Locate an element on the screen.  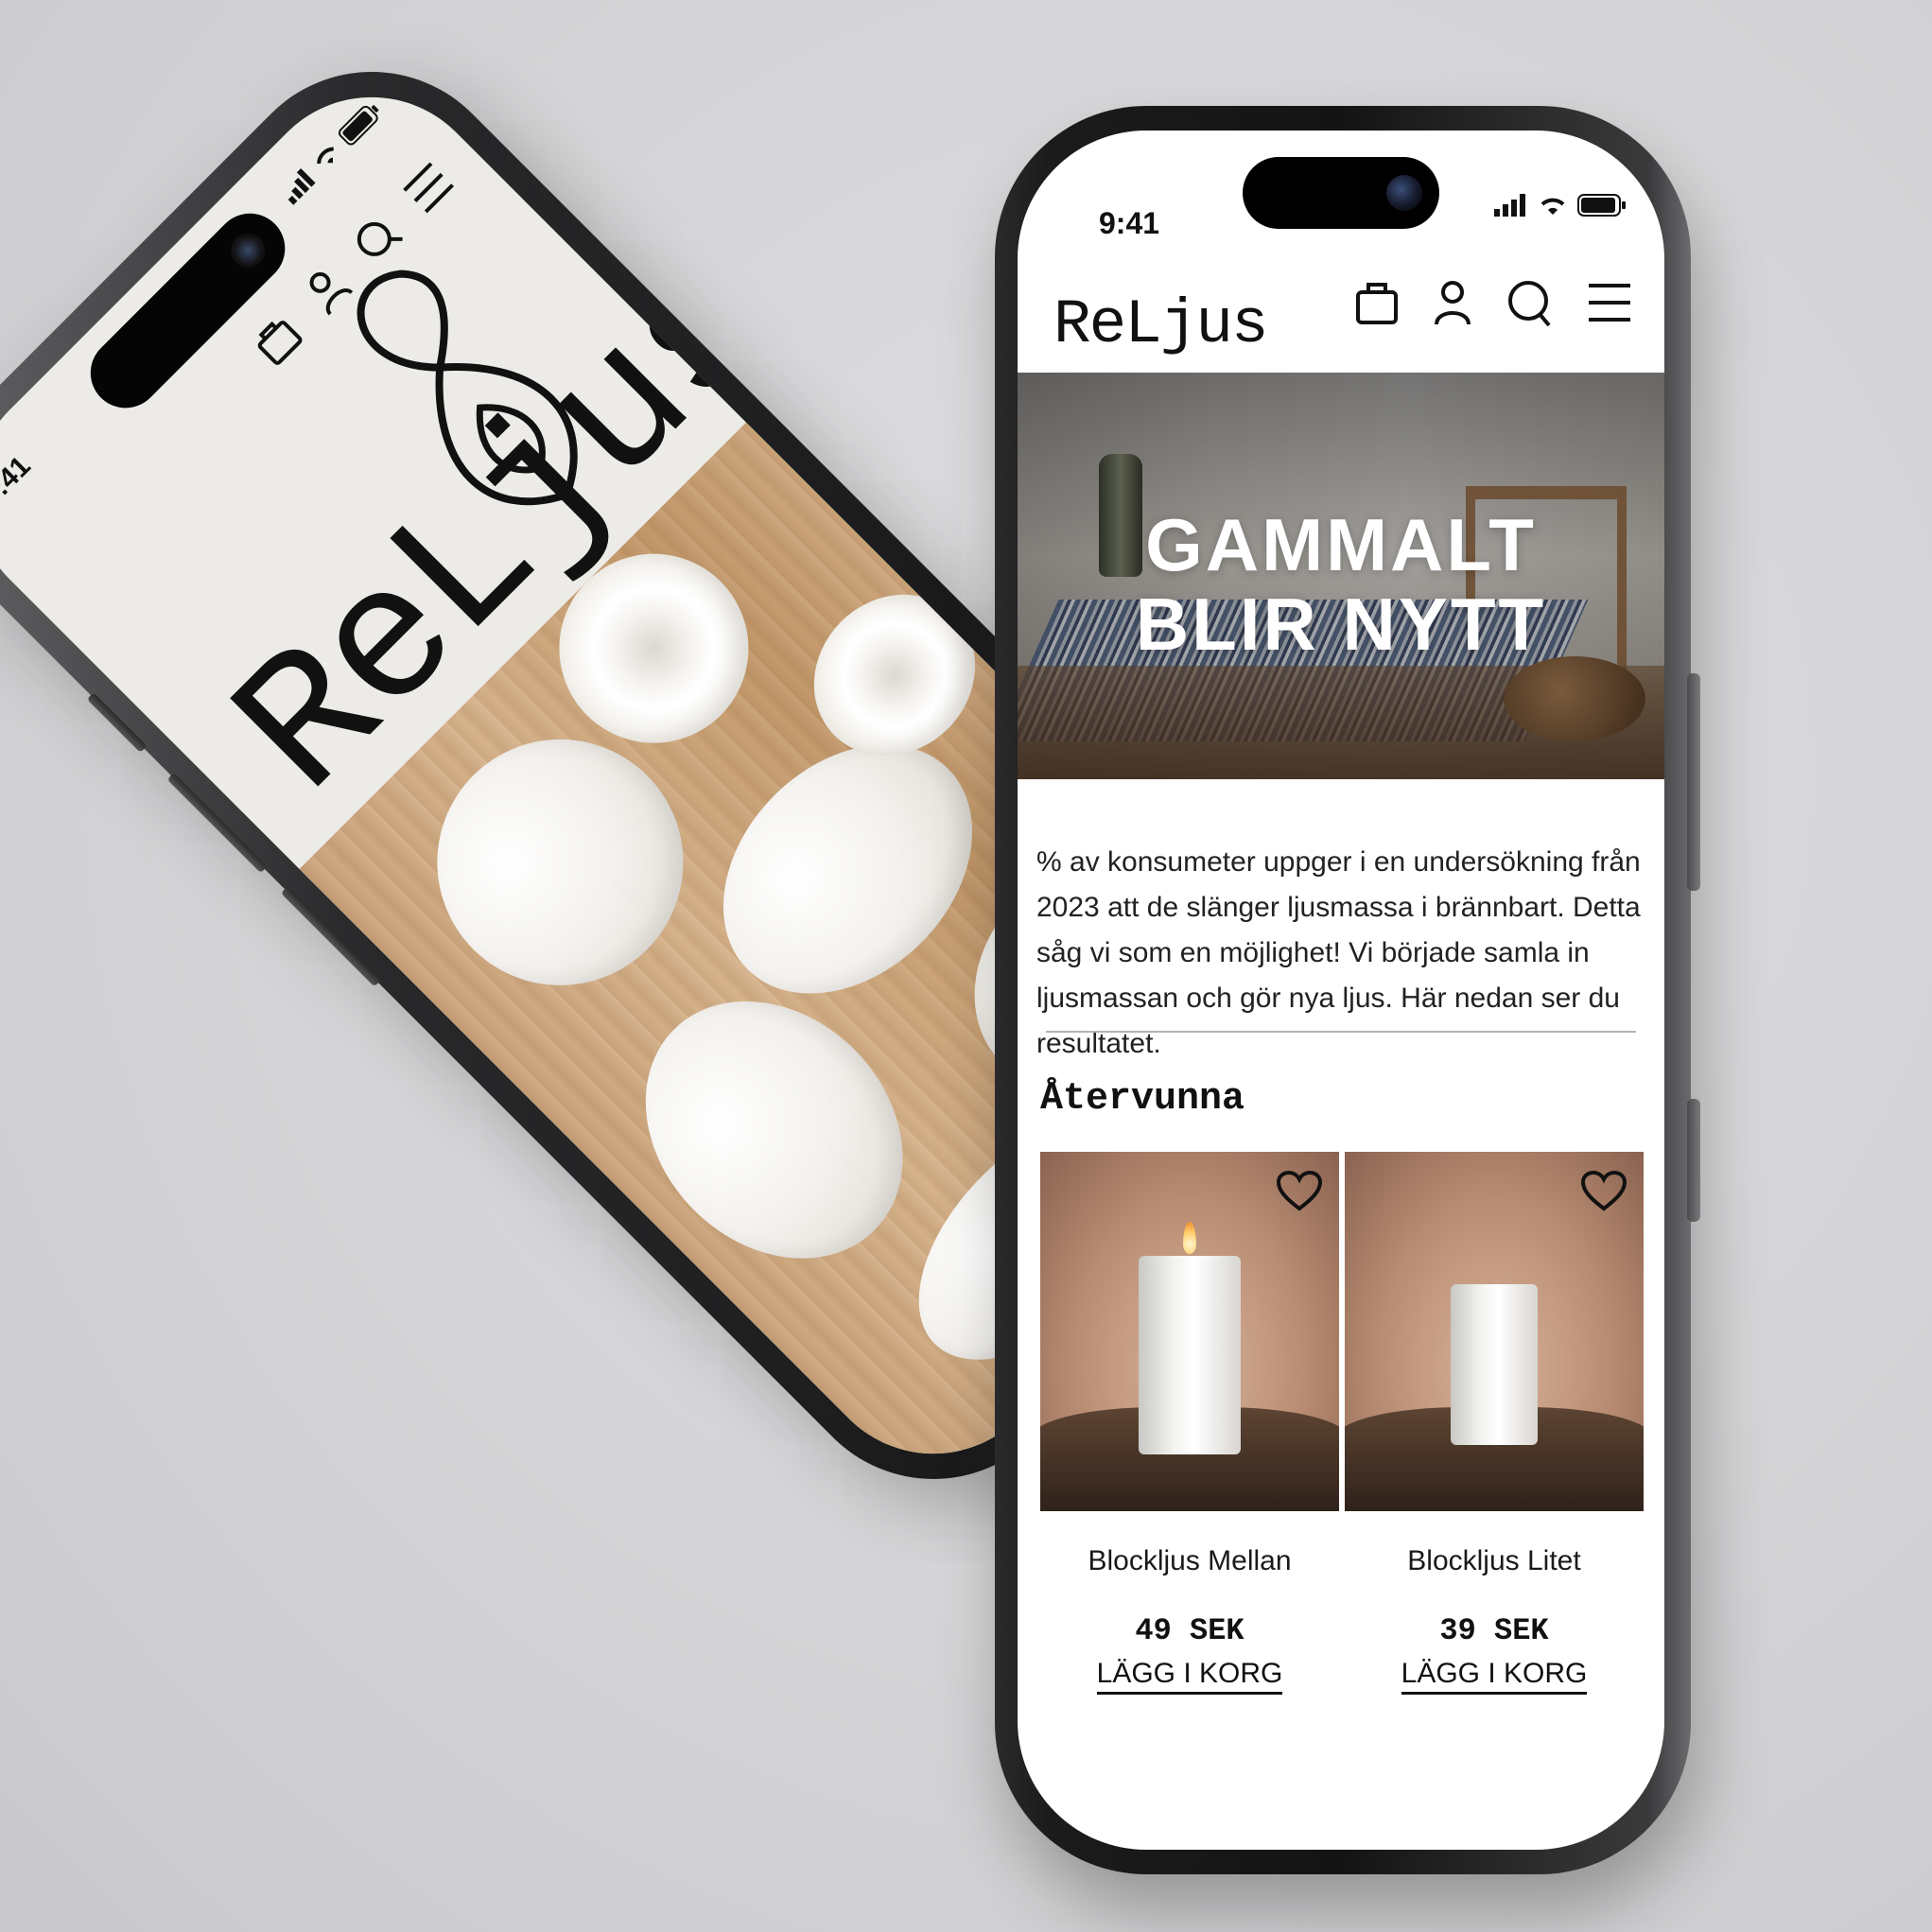
product-name: Blockljus Mellan is located at coordinates (1190, 1560).